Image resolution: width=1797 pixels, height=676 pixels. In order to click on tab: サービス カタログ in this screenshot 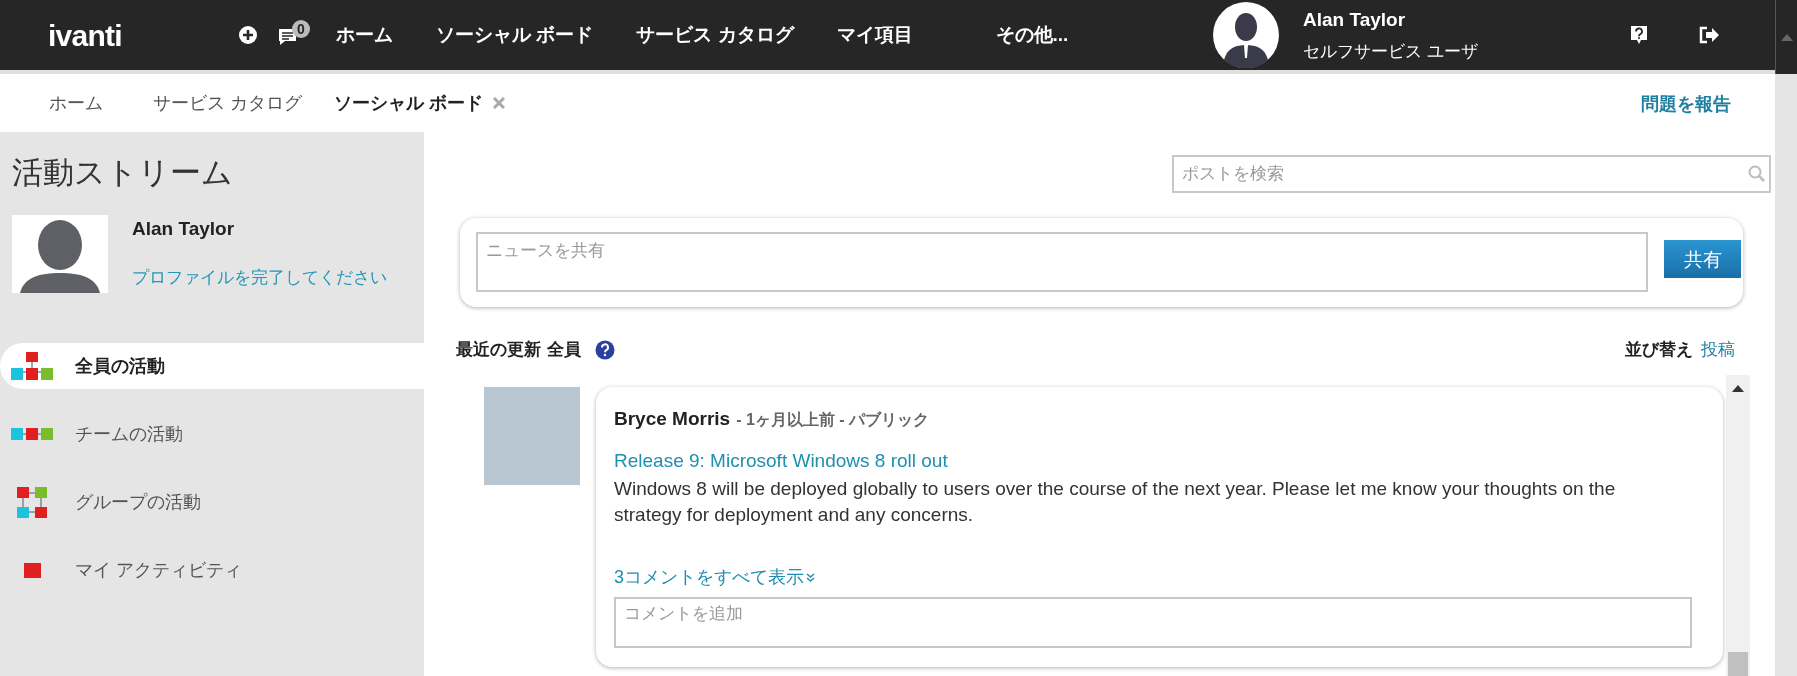, I will do `click(227, 103)`.